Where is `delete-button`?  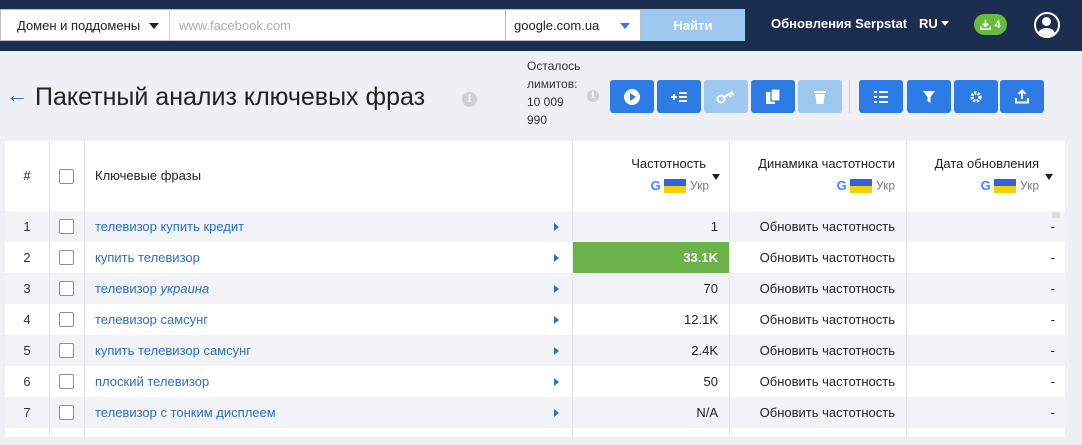
delete-button is located at coordinates (820, 96).